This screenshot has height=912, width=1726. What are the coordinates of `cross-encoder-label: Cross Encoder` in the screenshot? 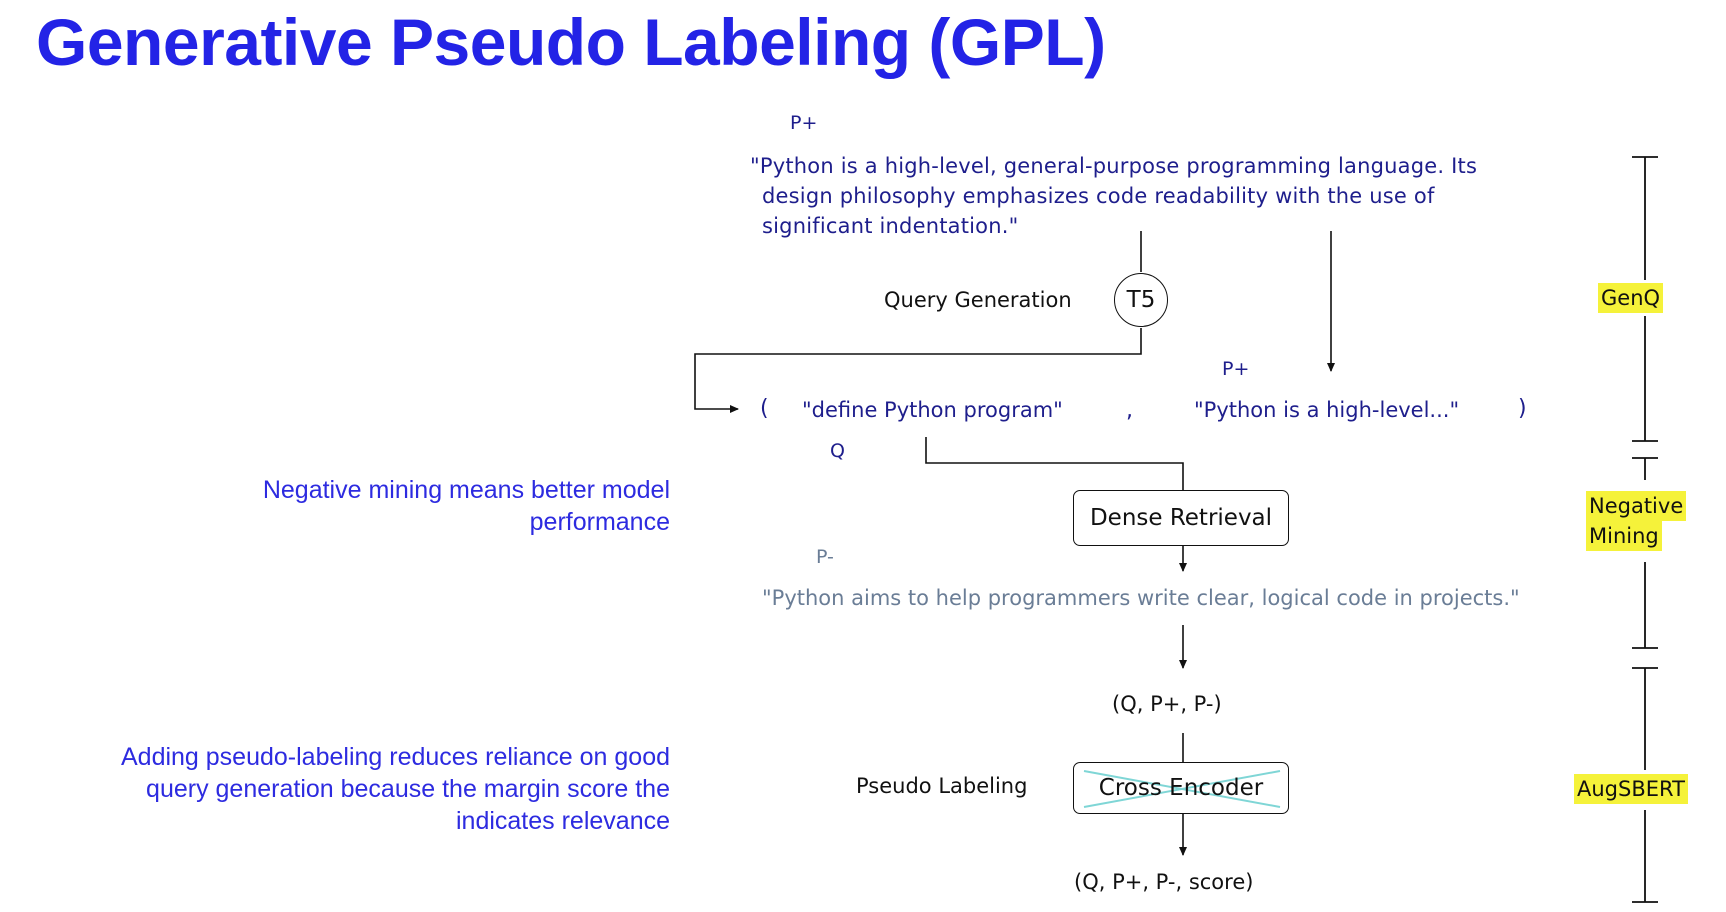 It's located at (1181, 788).